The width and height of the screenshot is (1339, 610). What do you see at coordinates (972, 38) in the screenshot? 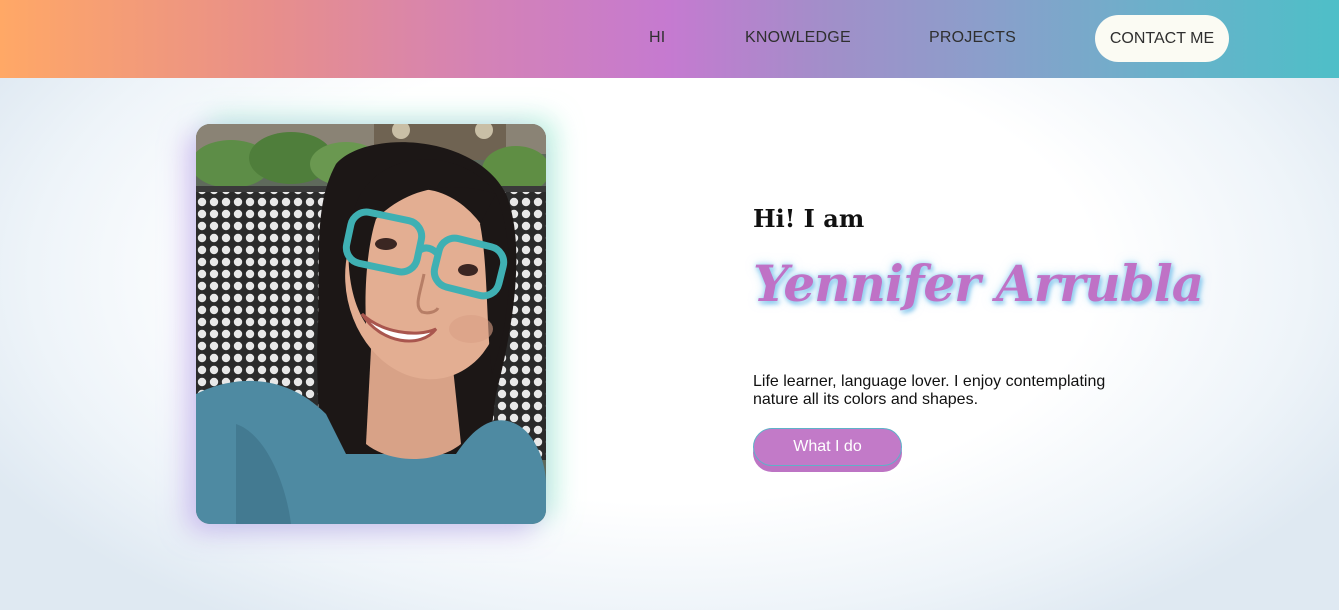
I see `nav-link-projects: PROJECTS` at bounding box center [972, 38].